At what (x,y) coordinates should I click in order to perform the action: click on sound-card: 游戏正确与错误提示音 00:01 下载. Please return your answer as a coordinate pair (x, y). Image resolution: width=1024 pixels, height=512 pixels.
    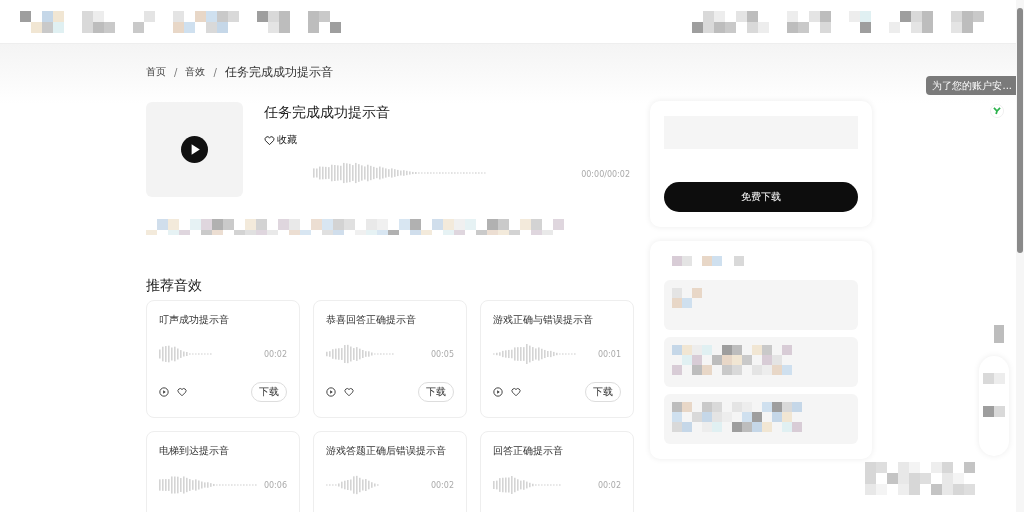
    Looking at the image, I should click on (557, 359).